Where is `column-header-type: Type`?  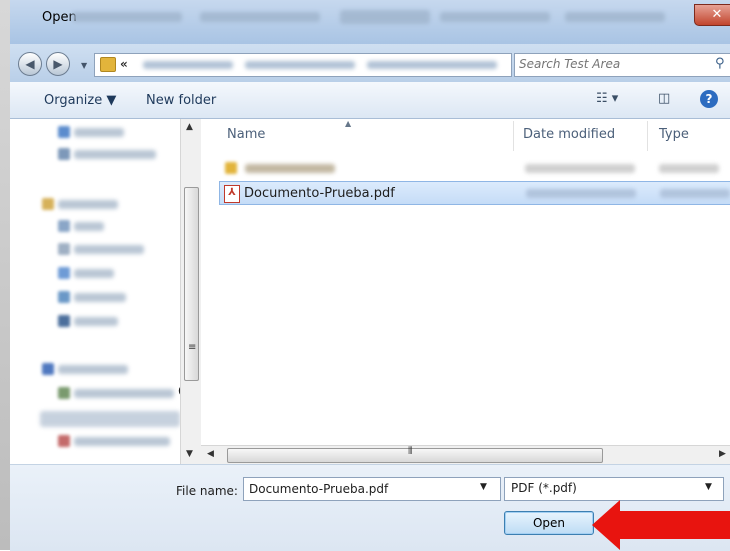 column-header-type: Type is located at coordinates (674, 134).